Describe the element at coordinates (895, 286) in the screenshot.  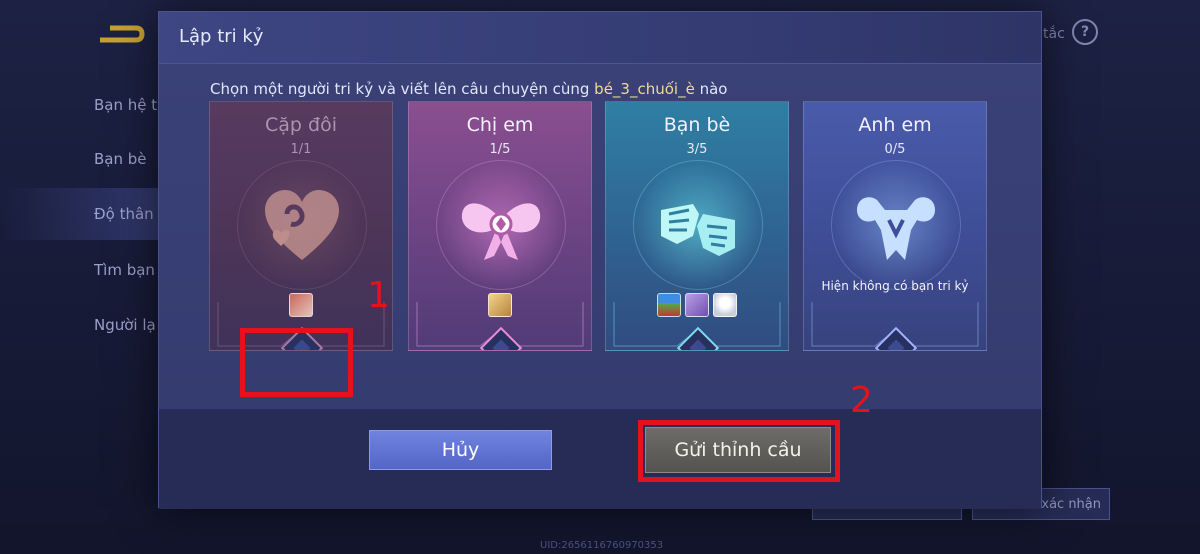
I see `empty-note: Hiện không có bạn tri kỷ` at that location.